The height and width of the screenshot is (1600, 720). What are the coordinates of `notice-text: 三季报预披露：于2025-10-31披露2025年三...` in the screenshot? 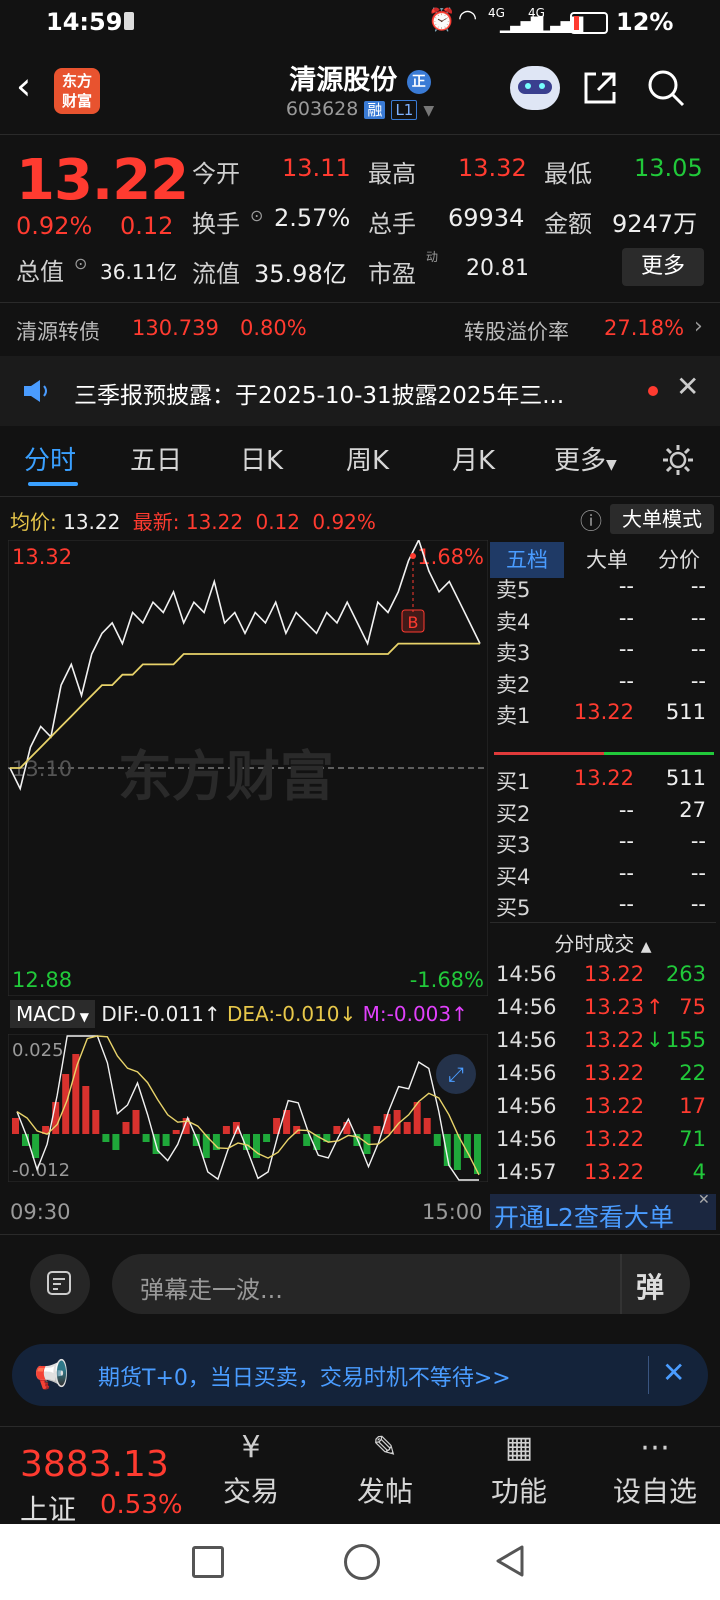 It's located at (319, 396).